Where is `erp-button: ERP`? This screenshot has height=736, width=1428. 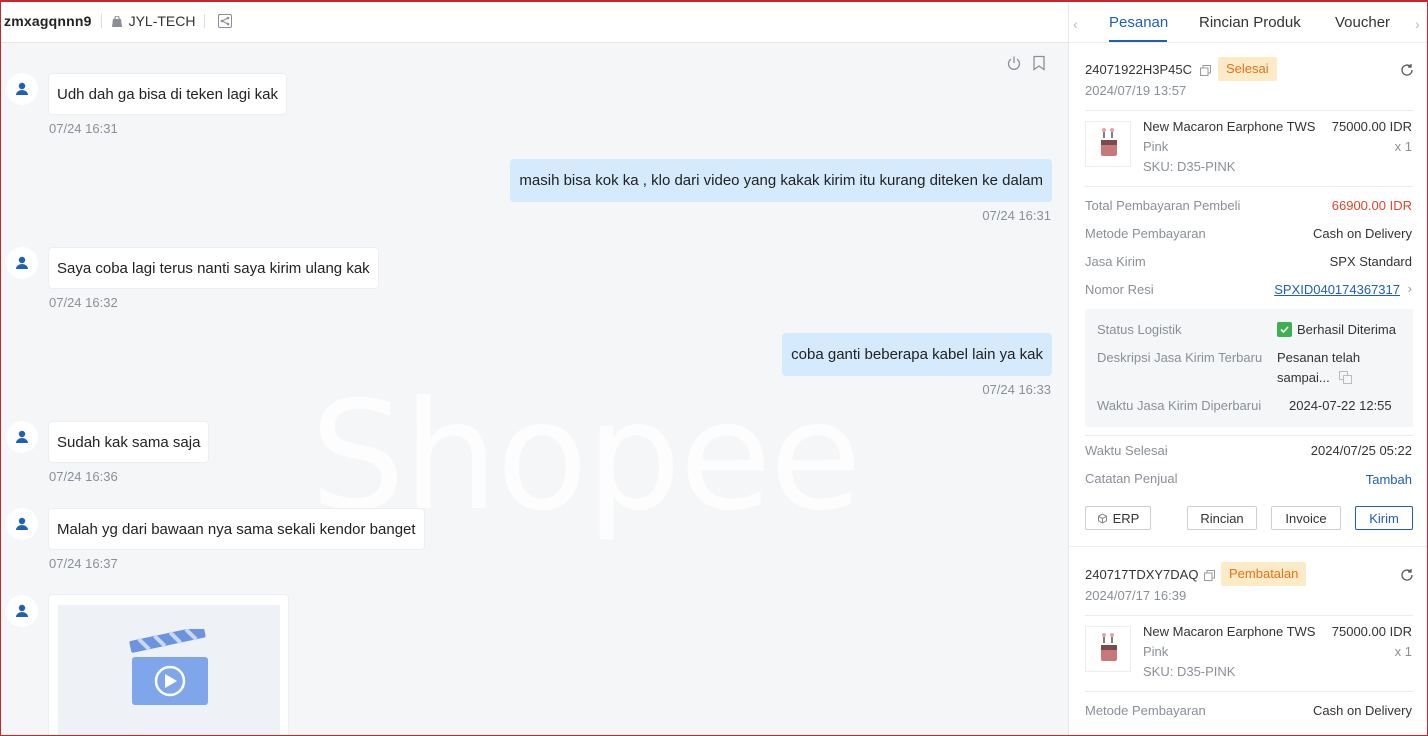 erp-button: ERP is located at coordinates (1118, 518).